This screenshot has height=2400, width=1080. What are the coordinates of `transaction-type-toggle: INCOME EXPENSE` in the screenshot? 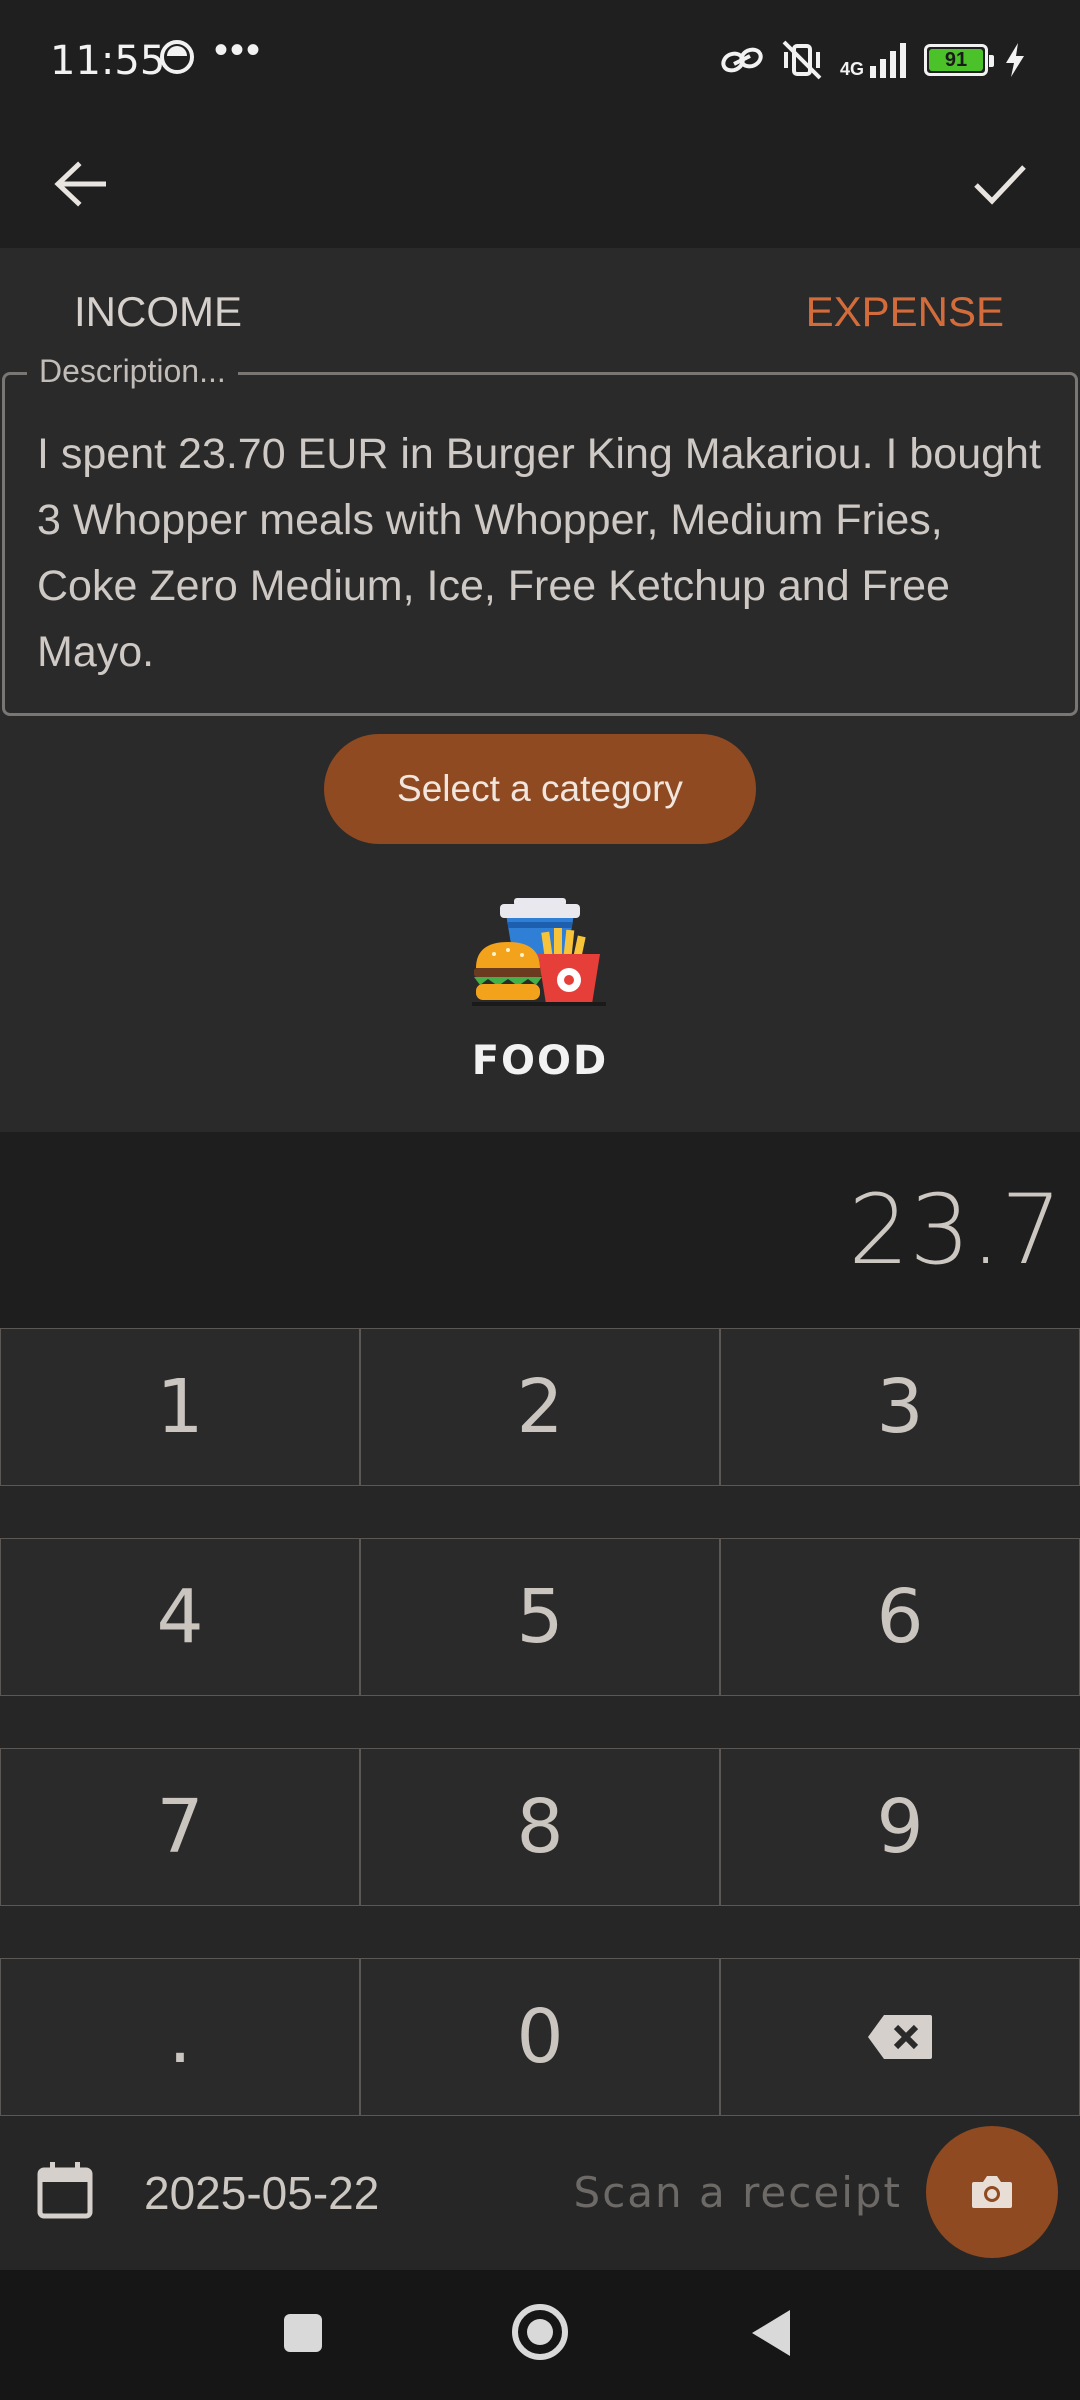 It's located at (540, 308).